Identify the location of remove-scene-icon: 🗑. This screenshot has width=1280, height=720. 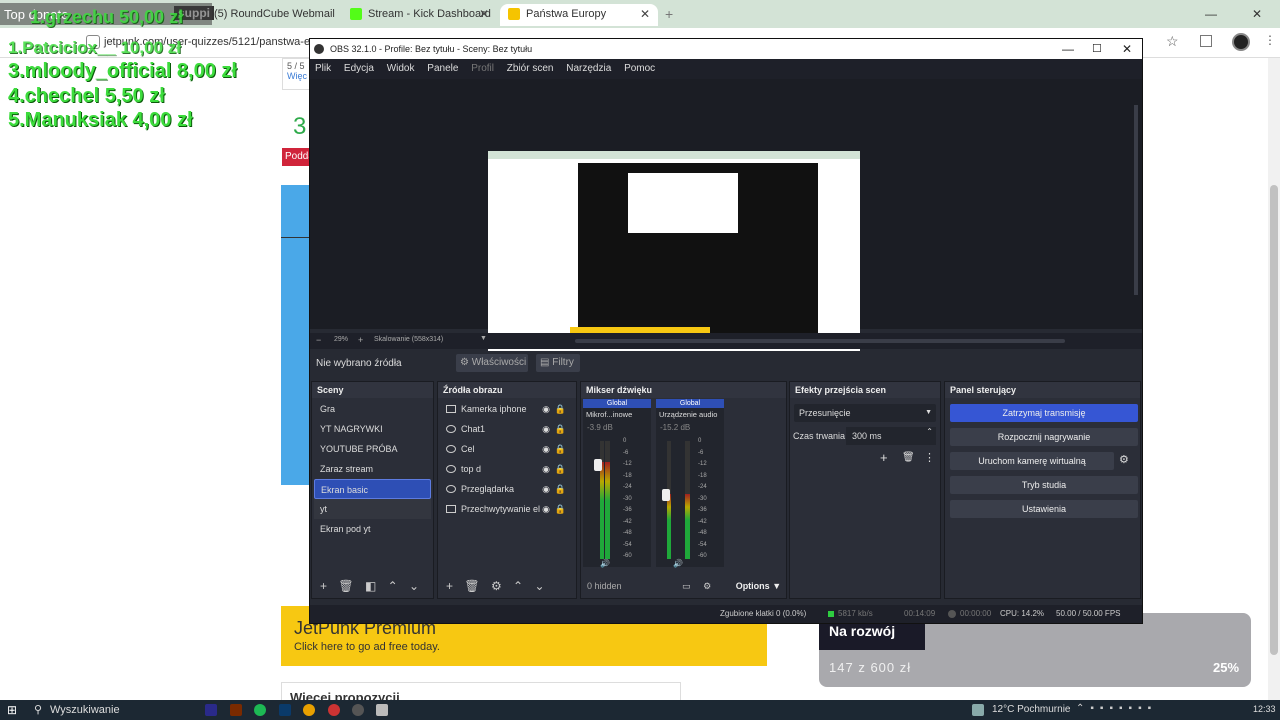
(345, 586).